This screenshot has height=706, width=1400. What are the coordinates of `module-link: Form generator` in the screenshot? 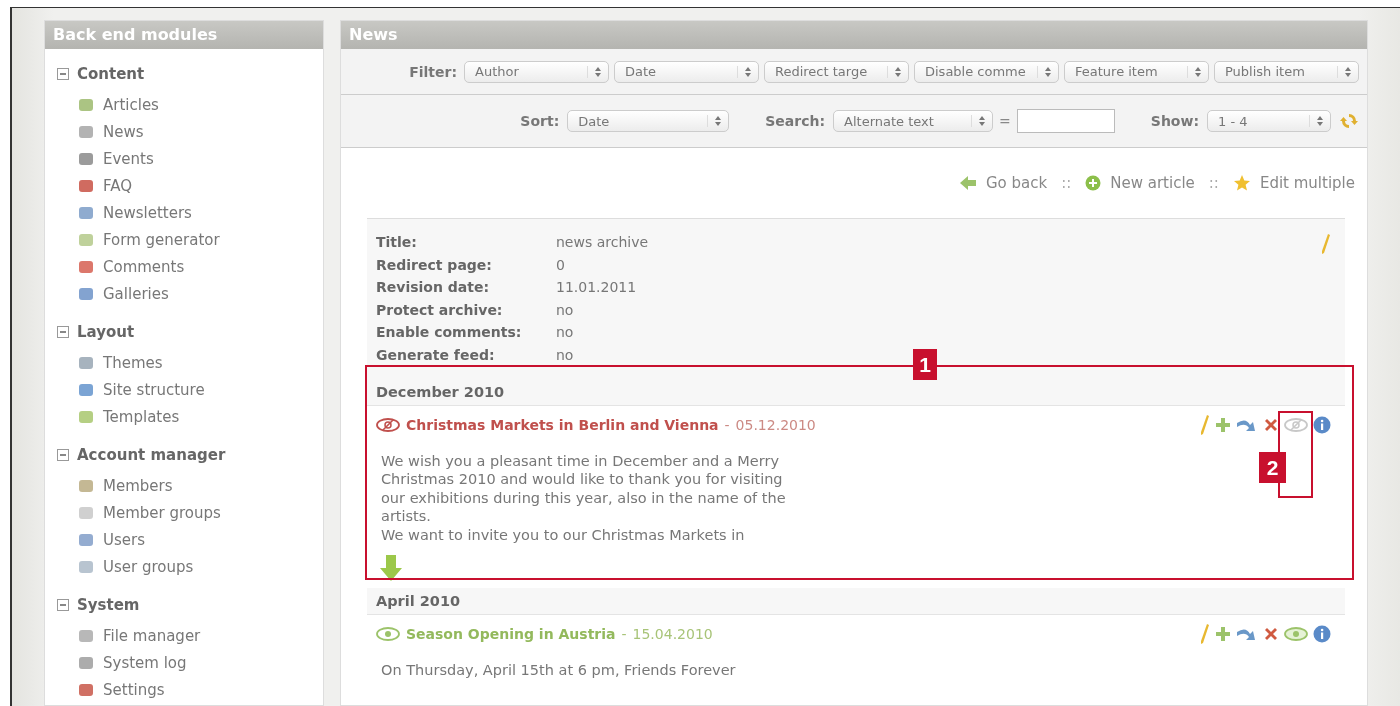 It's located at (161, 239).